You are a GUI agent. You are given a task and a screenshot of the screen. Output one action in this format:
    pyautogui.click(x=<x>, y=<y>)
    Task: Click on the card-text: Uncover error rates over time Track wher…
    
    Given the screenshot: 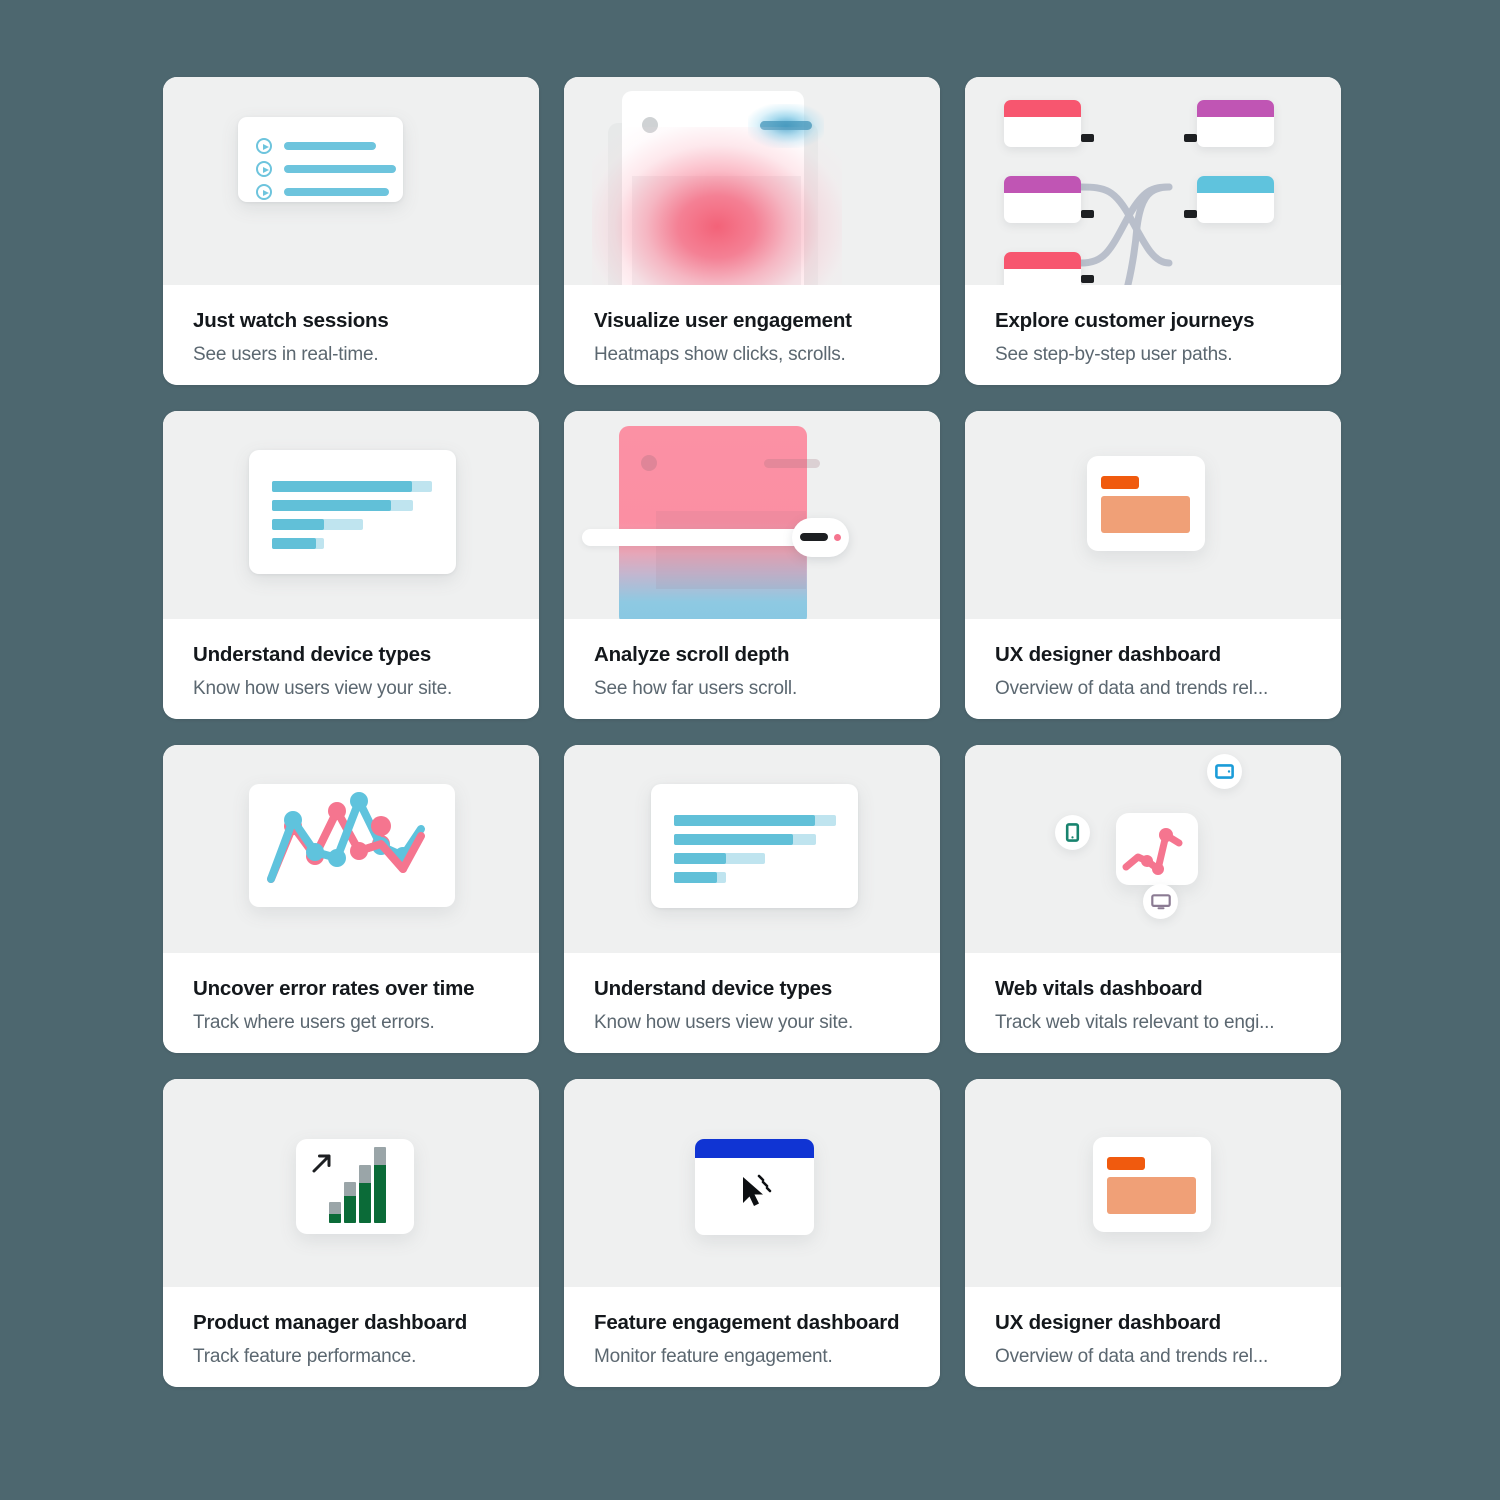 What is the action you would take?
    pyautogui.click(x=351, y=1003)
    